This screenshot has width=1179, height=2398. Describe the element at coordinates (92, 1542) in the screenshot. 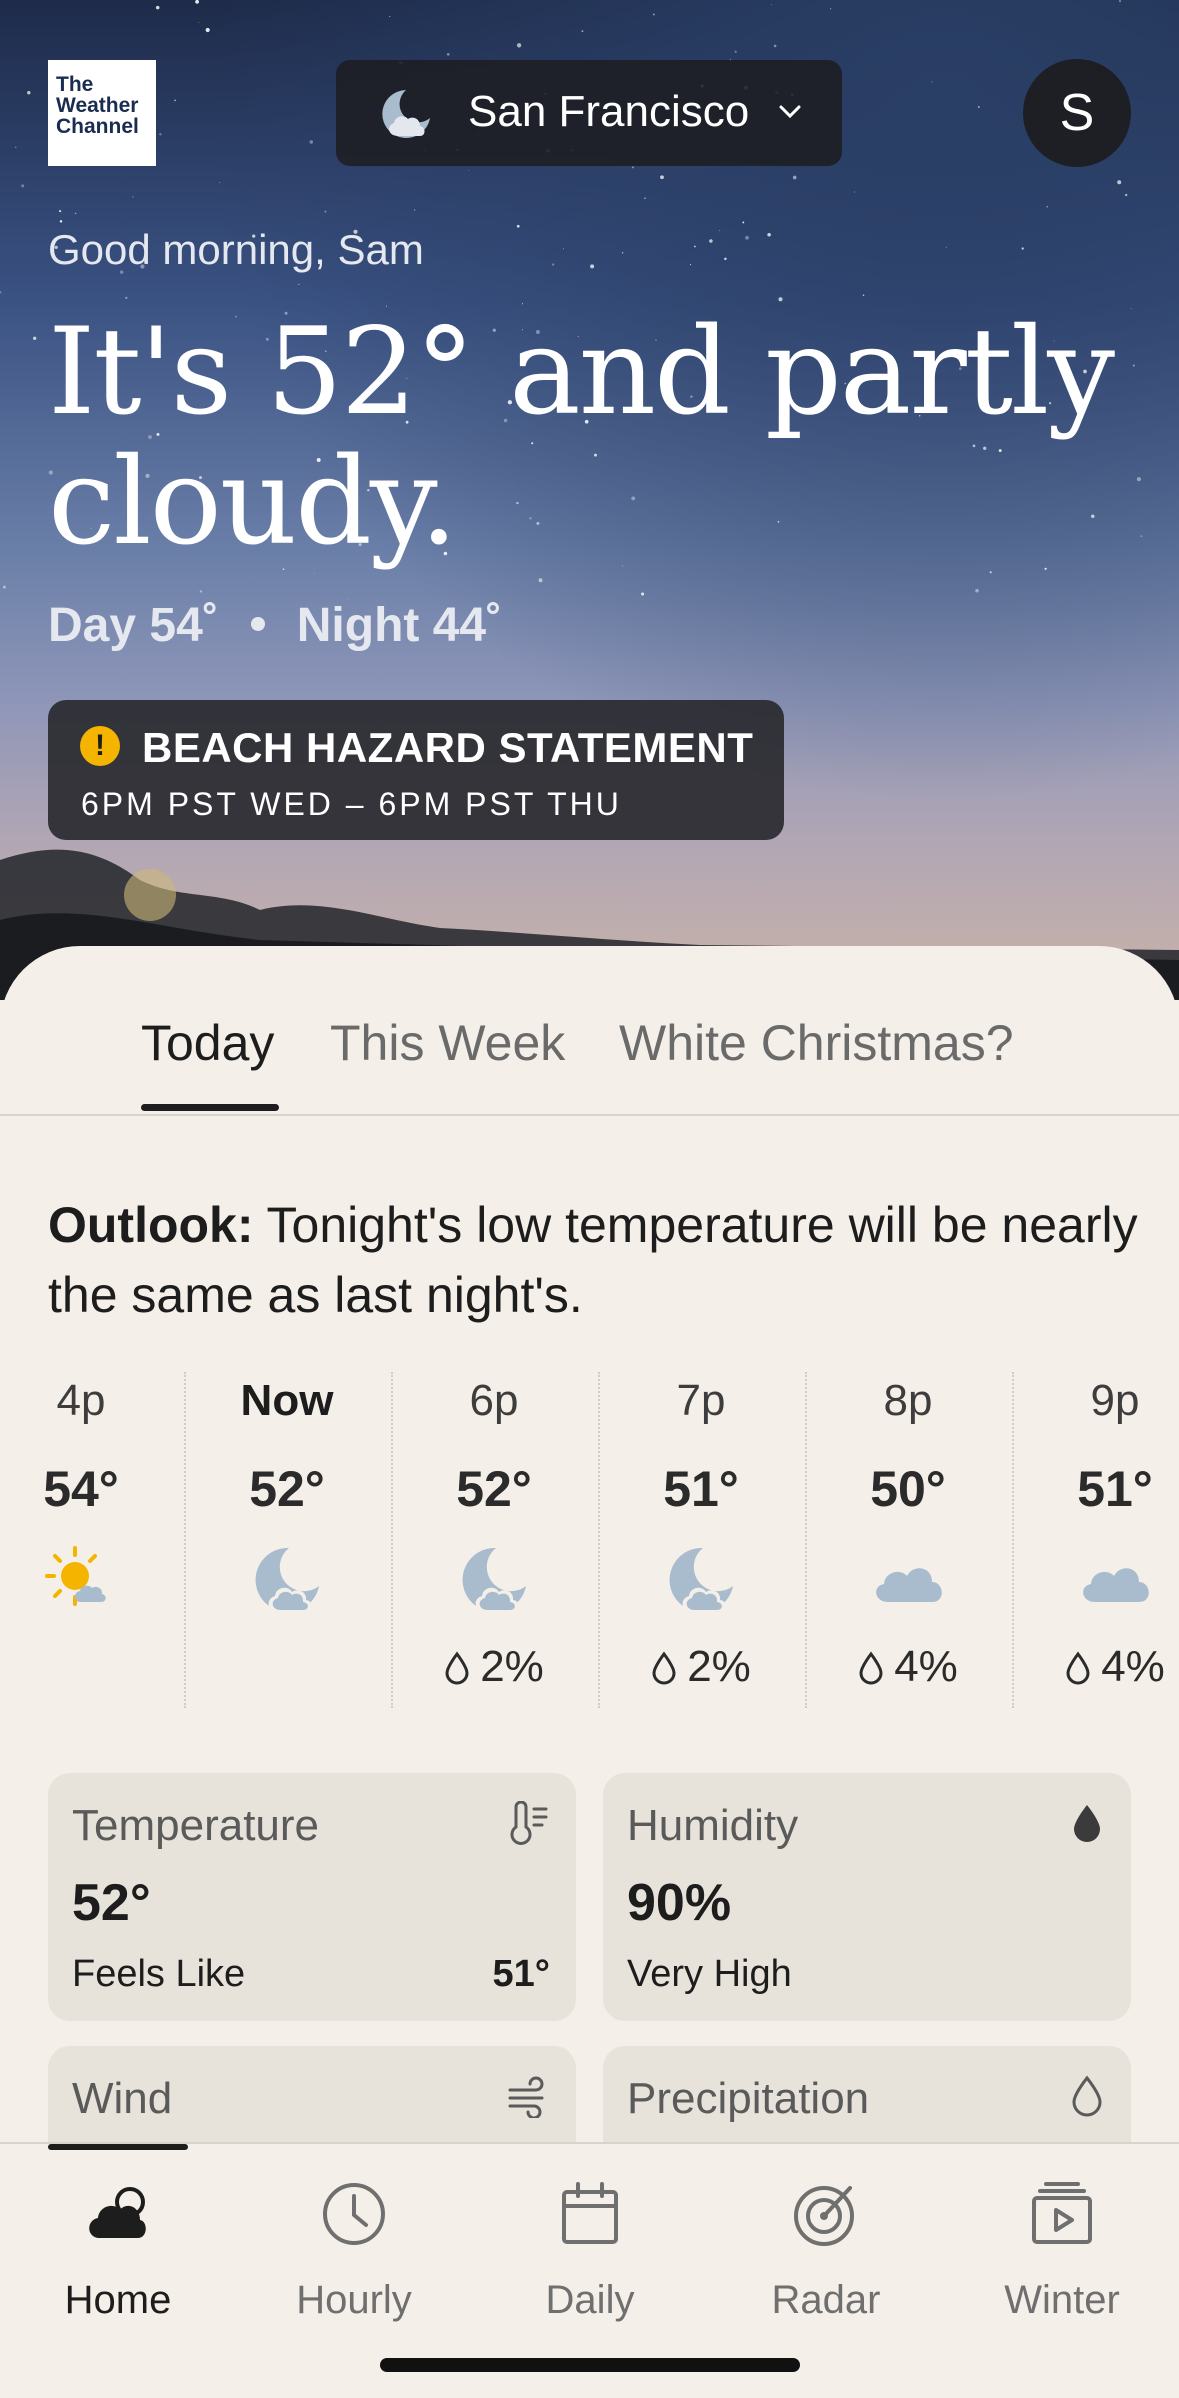

I see `hourly-item: 4p 54°` at that location.